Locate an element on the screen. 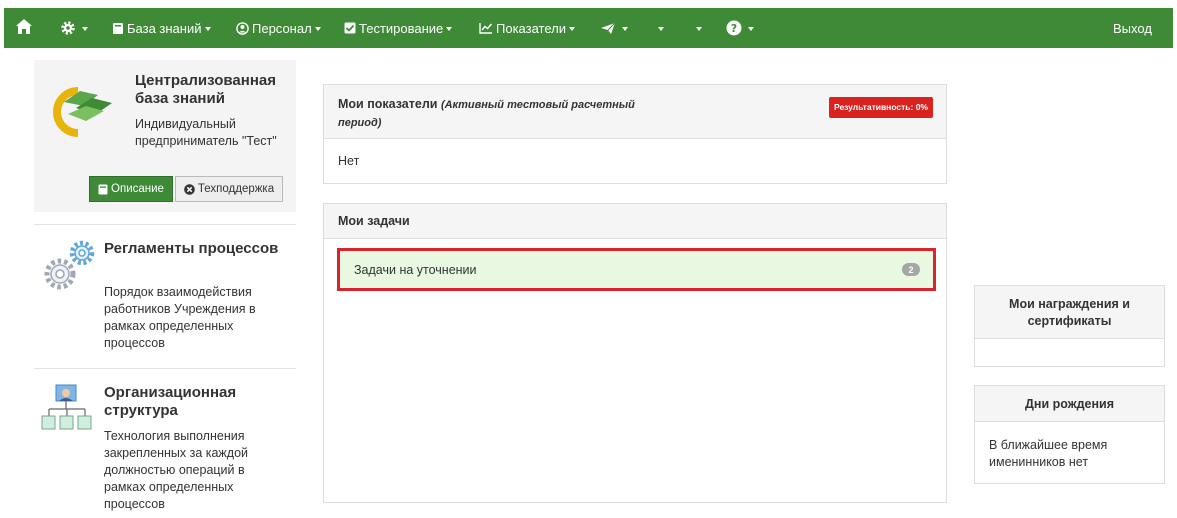  nav-help: ? is located at coordinates (740, 28).